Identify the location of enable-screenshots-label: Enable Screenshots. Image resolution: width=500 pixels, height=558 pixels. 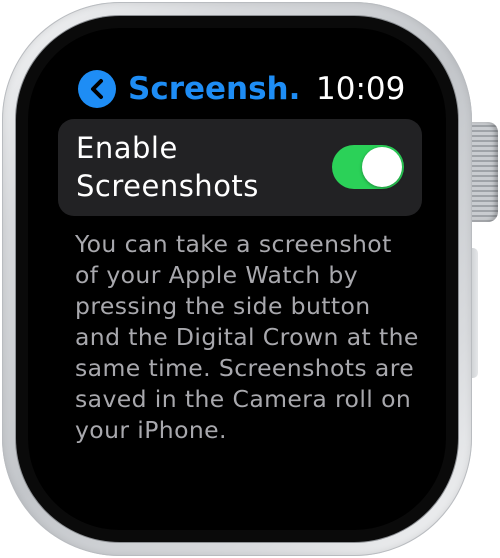
(196, 167).